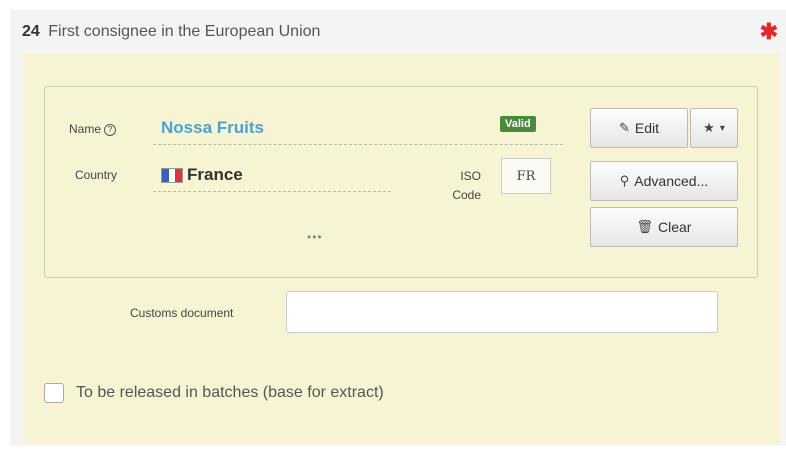 The height and width of the screenshot is (450, 786). What do you see at coordinates (645, 226) in the screenshot?
I see `trash-icon: 🗑` at bounding box center [645, 226].